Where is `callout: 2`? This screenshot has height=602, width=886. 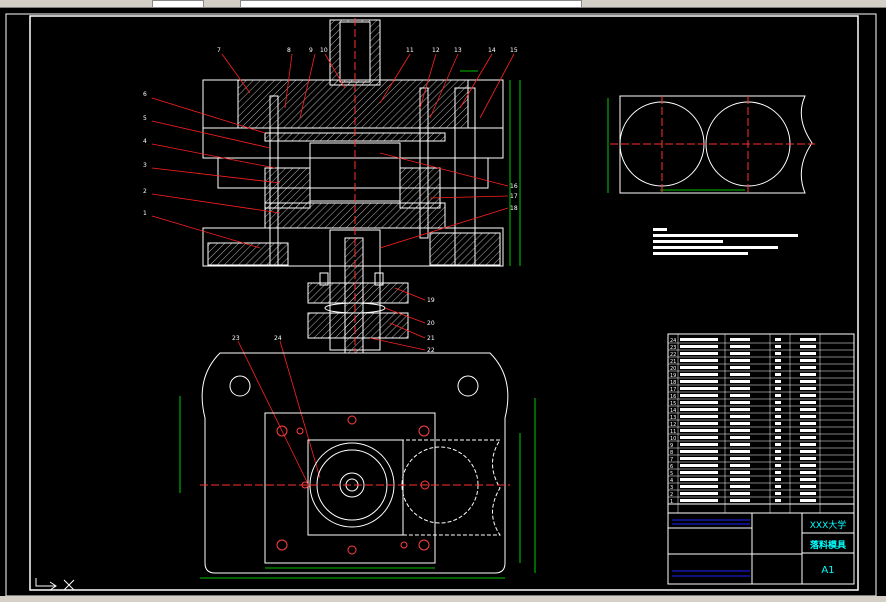 callout: 2 is located at coordinates (145, 191).